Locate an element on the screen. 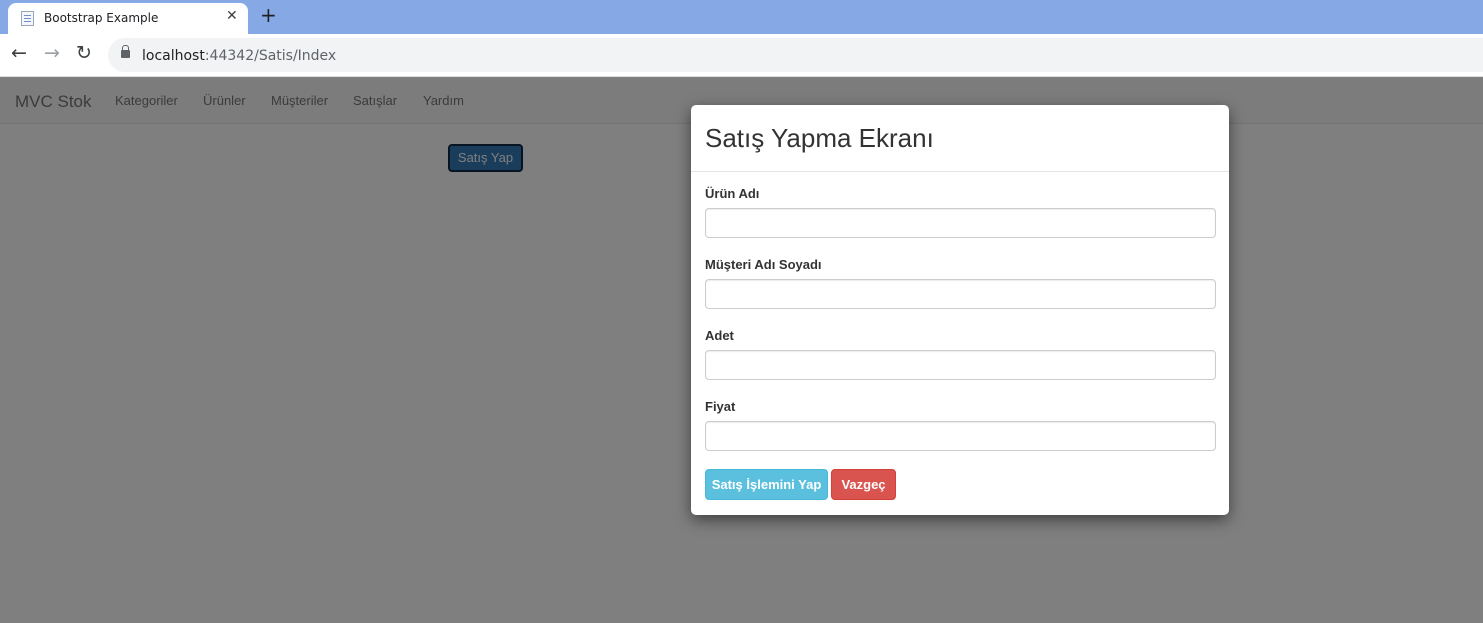 This screenshot has height=623, width=1483. tab-title: Bootstrap Example is located at coordinates (101, 18).